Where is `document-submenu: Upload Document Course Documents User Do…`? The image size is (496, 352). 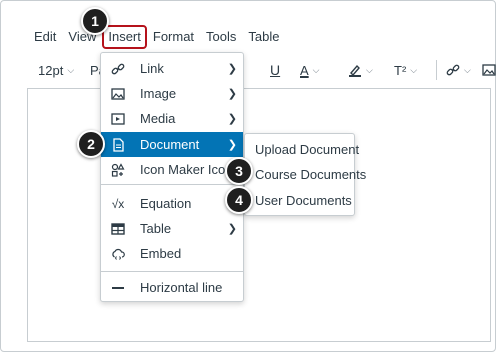
document-submenu: Upload Document Course Documents User Do… is located at coordinates (305, 174).